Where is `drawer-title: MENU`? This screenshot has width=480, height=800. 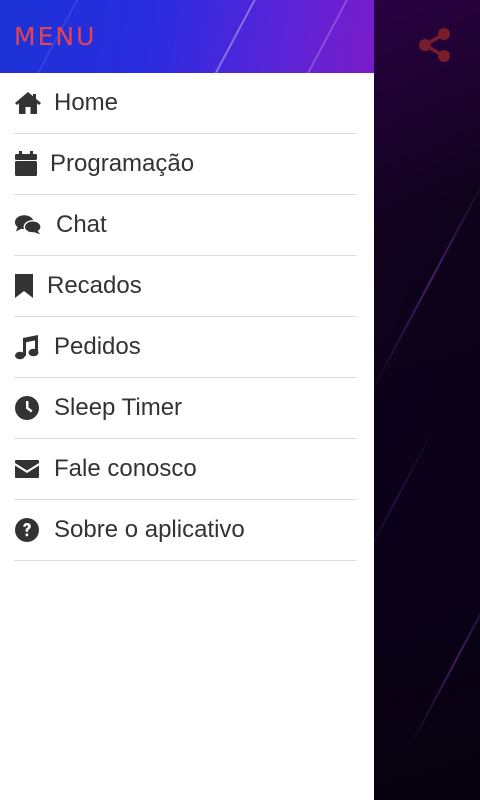
drawer-title: MENU is located at coordinates (55, 36).